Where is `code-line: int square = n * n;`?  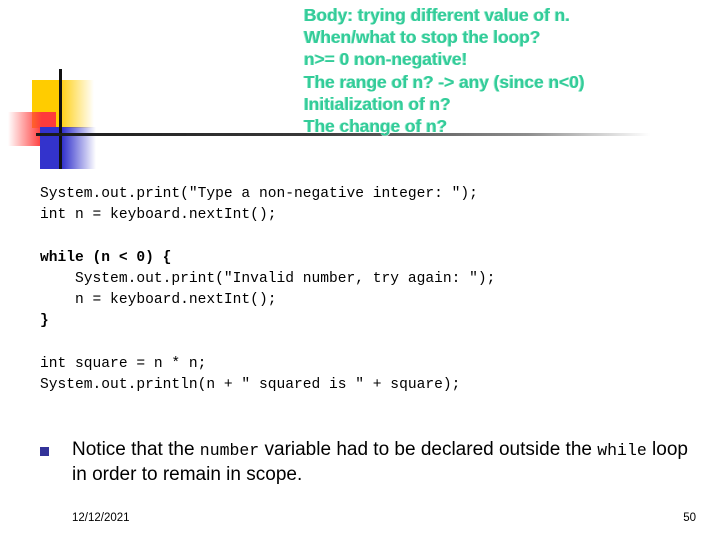 code-line: int square = n * n; is located at coordinates (123, 363).